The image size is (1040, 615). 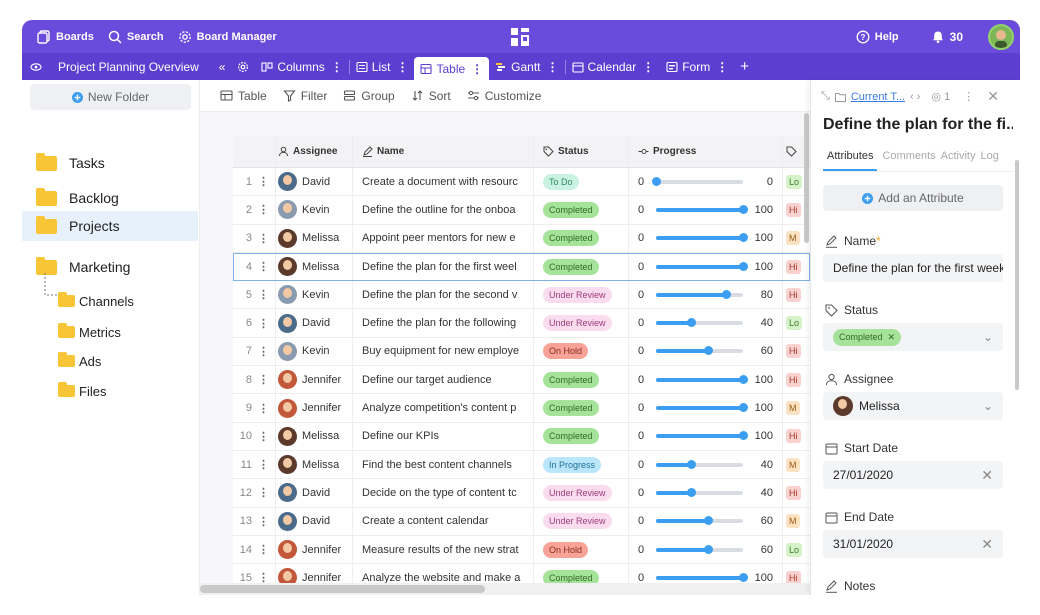 What do you see at coordinates (110, 226) in the screenshot?
I see `folder-projects: Projects` at bounding box center [110, 226].